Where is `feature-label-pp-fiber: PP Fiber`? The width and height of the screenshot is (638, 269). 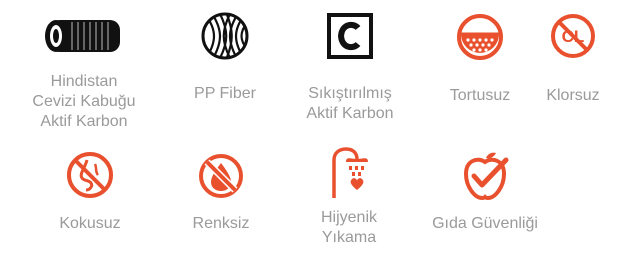 feature-label-pp-fiber: PP Fiber is located at coordinates (225, 94).